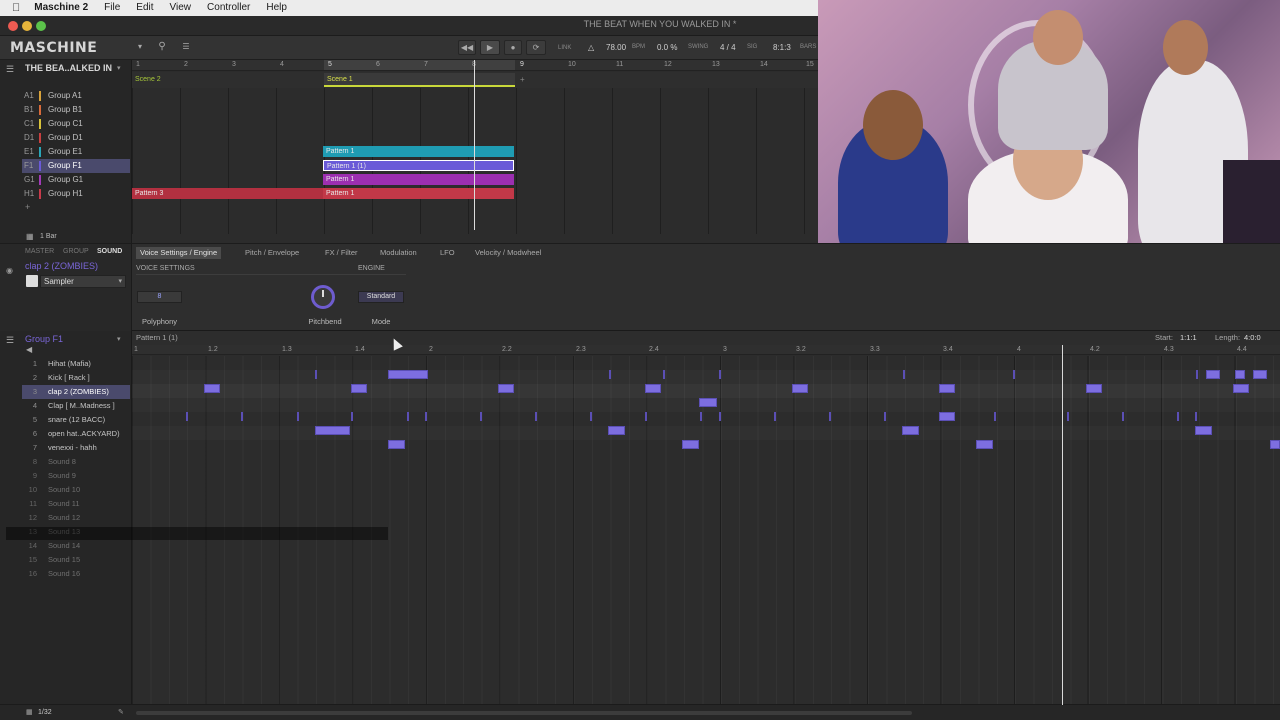 The width and height of the screenshot is (1280, 720). What do you see at coordinates (418, 165) in the screenshot?
I see `pattern-clip-f1: Pattern 1 (1)` at bounding box center [418, 165].